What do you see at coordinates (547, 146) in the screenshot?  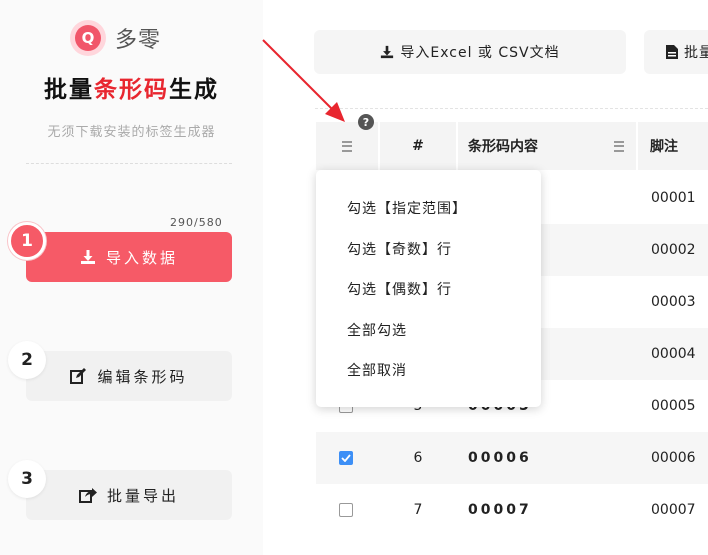 I see `content-column-header: 条形码内容` at bounding box center [547, 146].